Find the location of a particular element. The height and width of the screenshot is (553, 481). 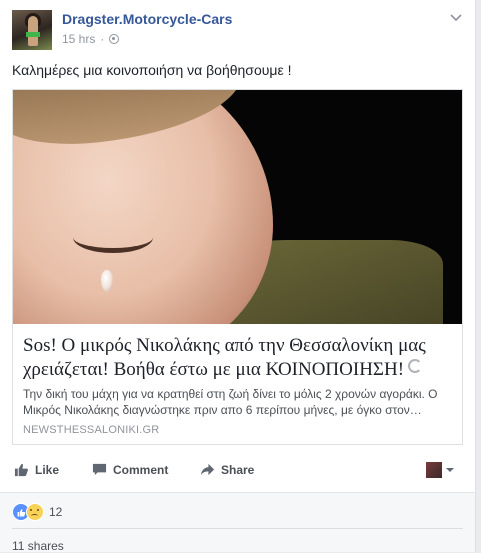

post-meta: 15 hrs · is located at coordinates (91, 39).